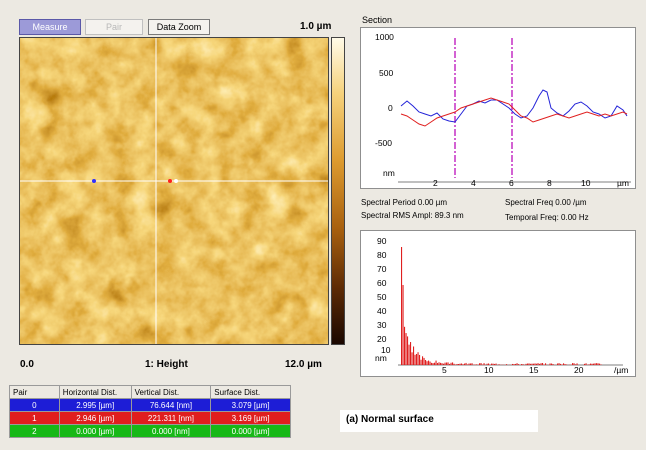 Image resolution: width=646 pixels, height=450 pixels. Describe the element at coordinates (444, 370) in the screenshot. I see `spectrum-x-tick: 5` at that location.